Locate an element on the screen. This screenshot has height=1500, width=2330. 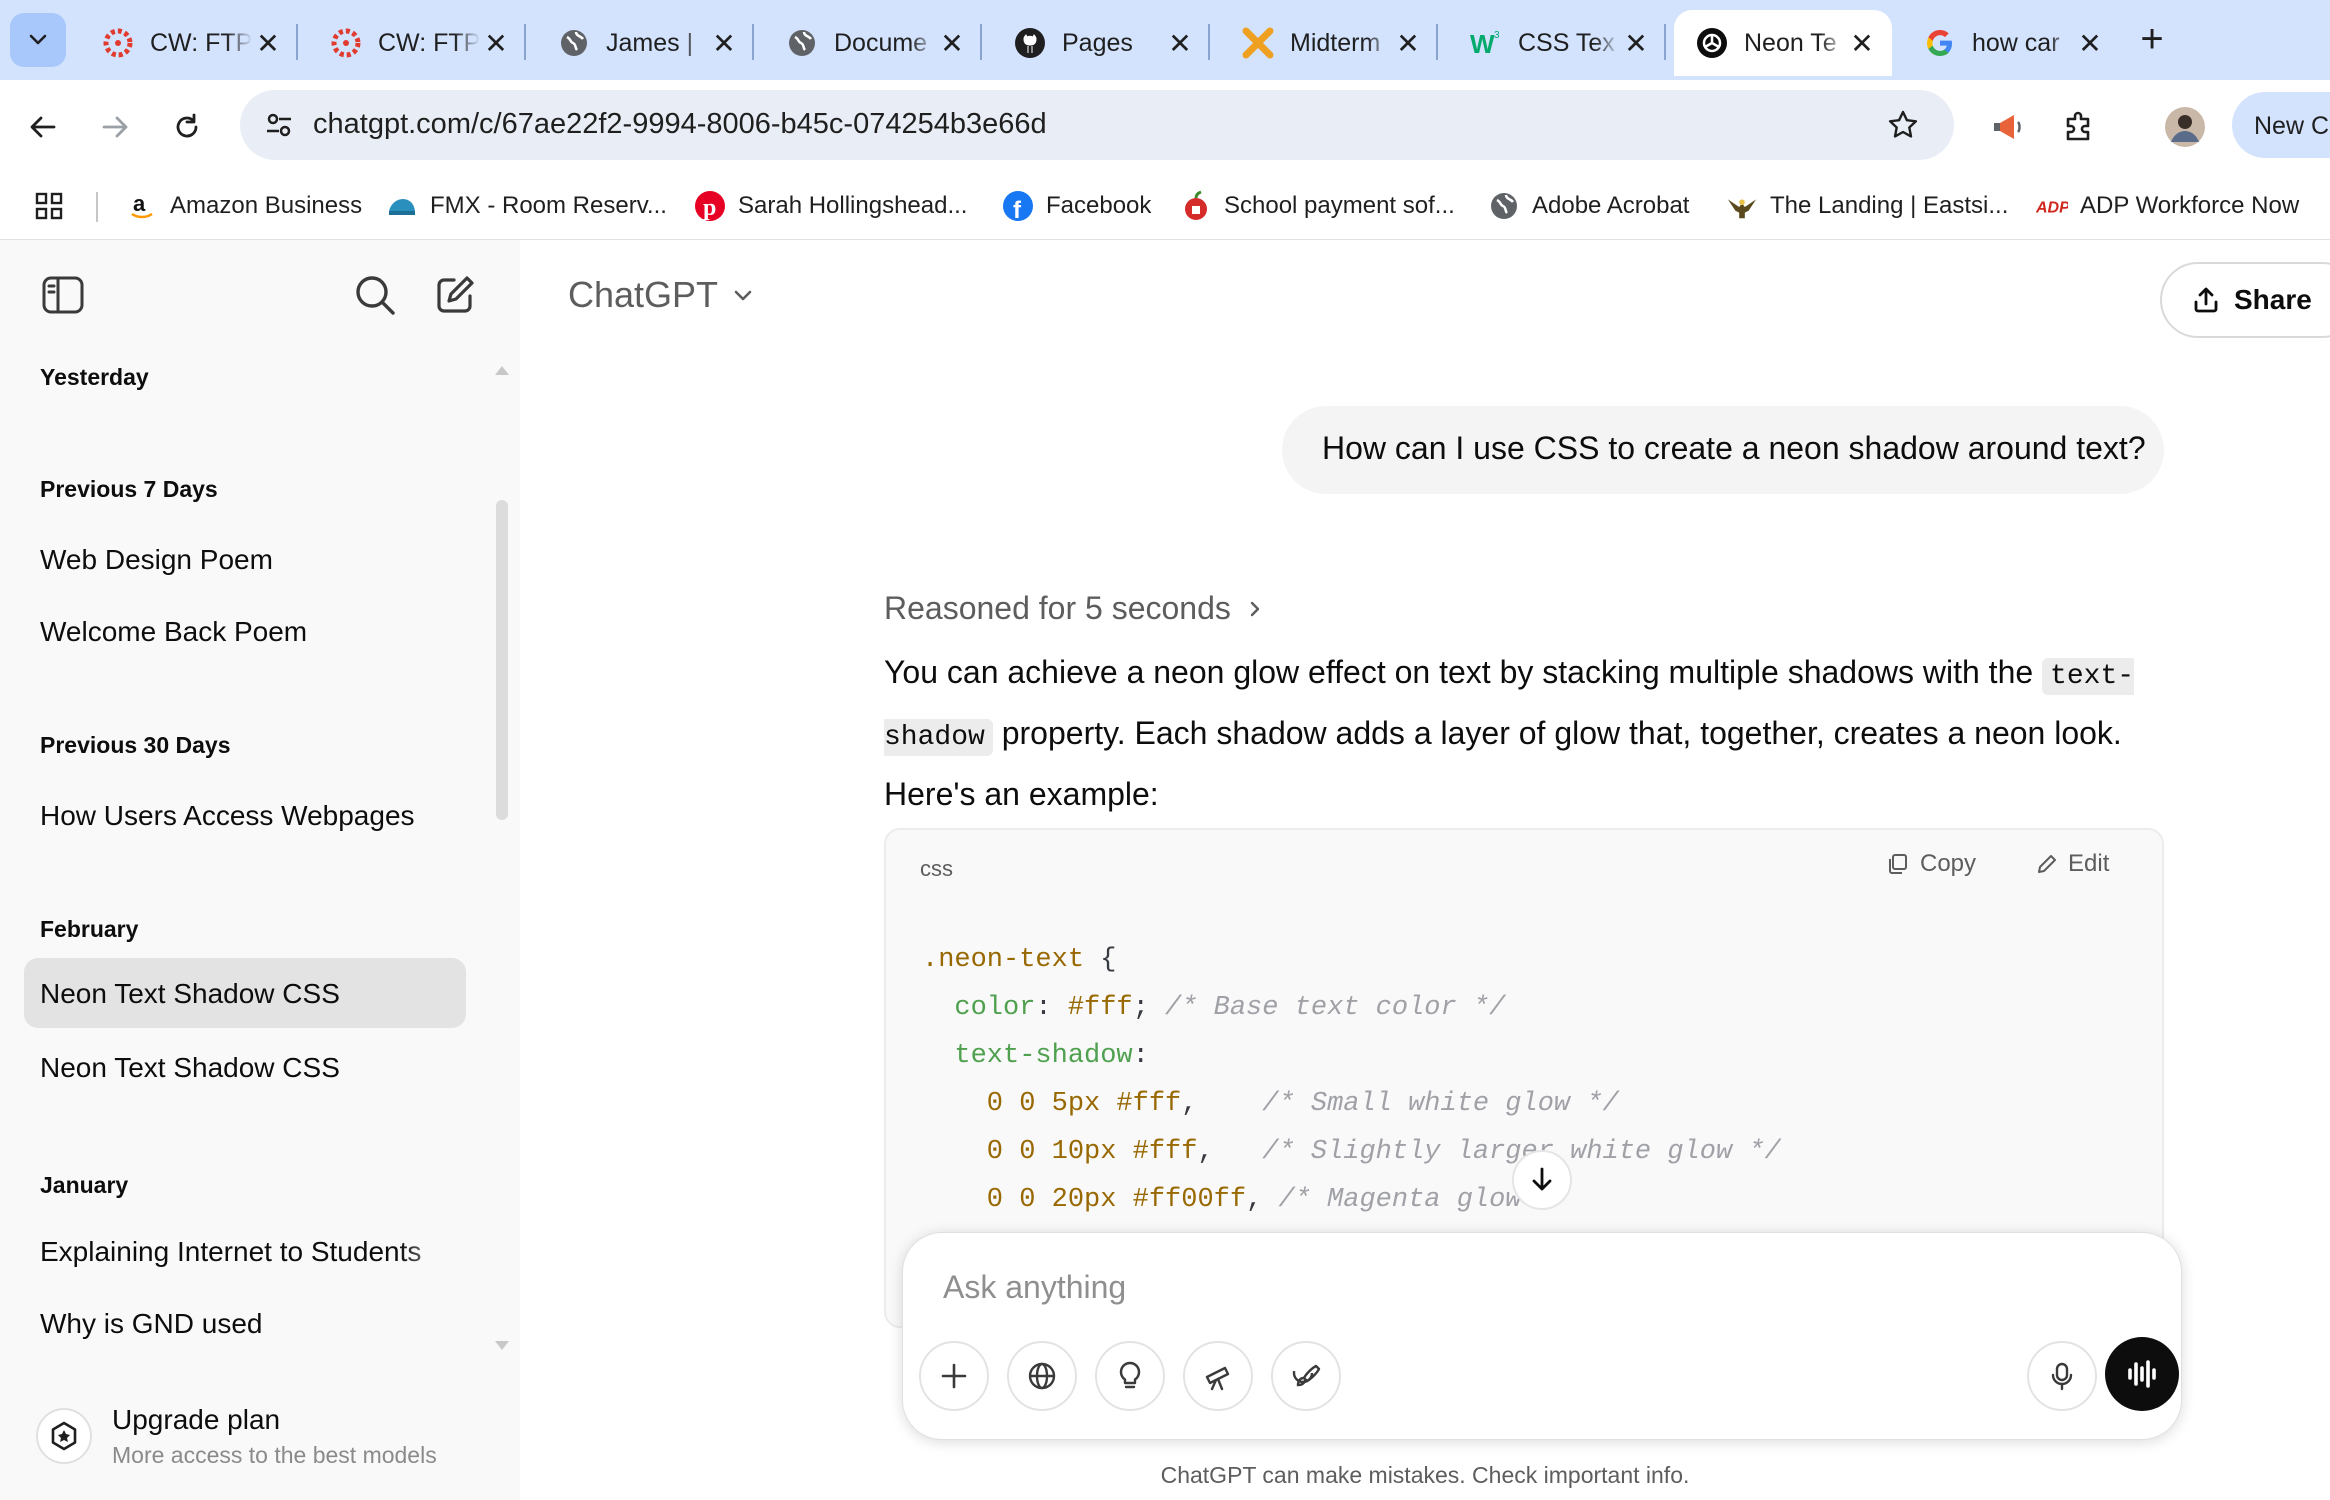
share-upload-icon is located at coordinates (2206, 300).